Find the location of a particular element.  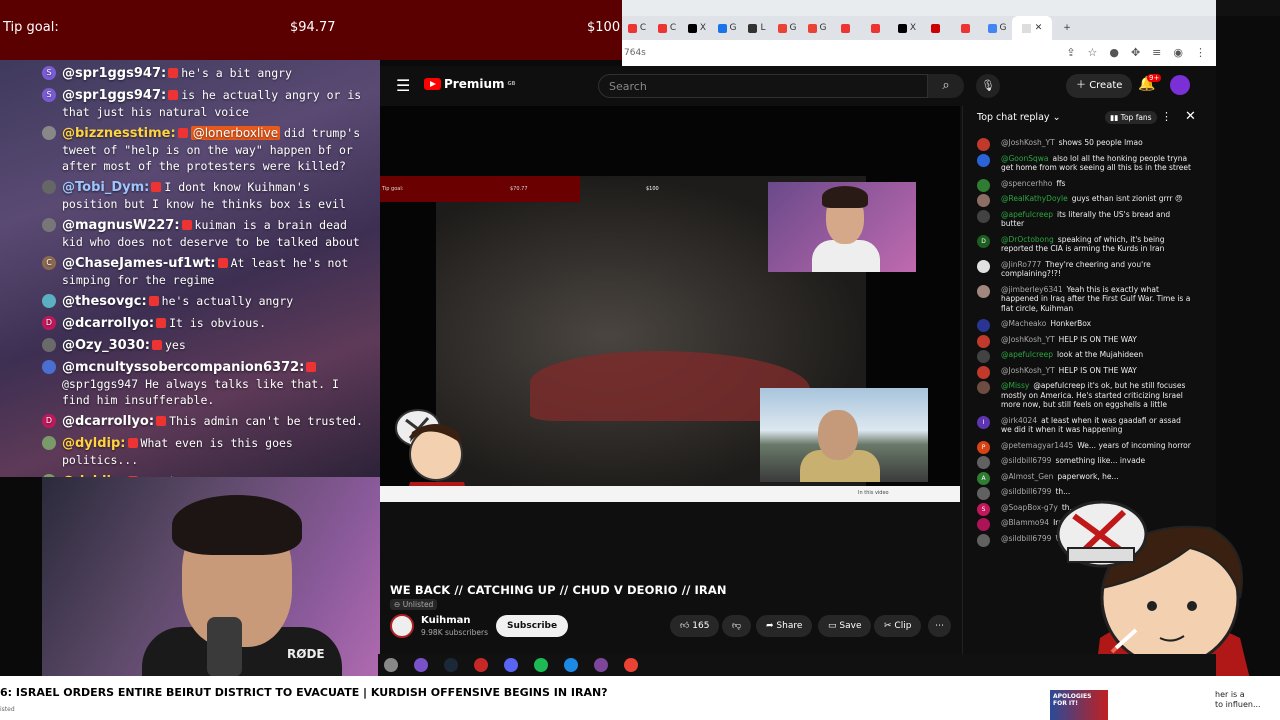

spotify-icon is located at coordinates (541, 665).